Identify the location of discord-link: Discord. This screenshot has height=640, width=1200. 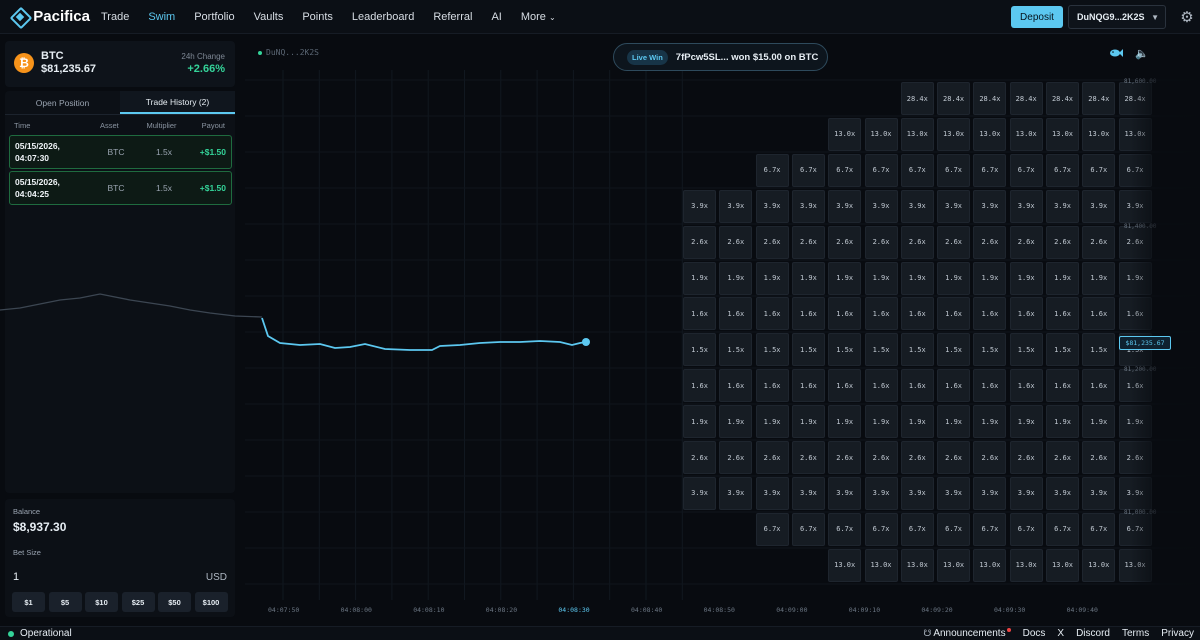
(1093, 633).